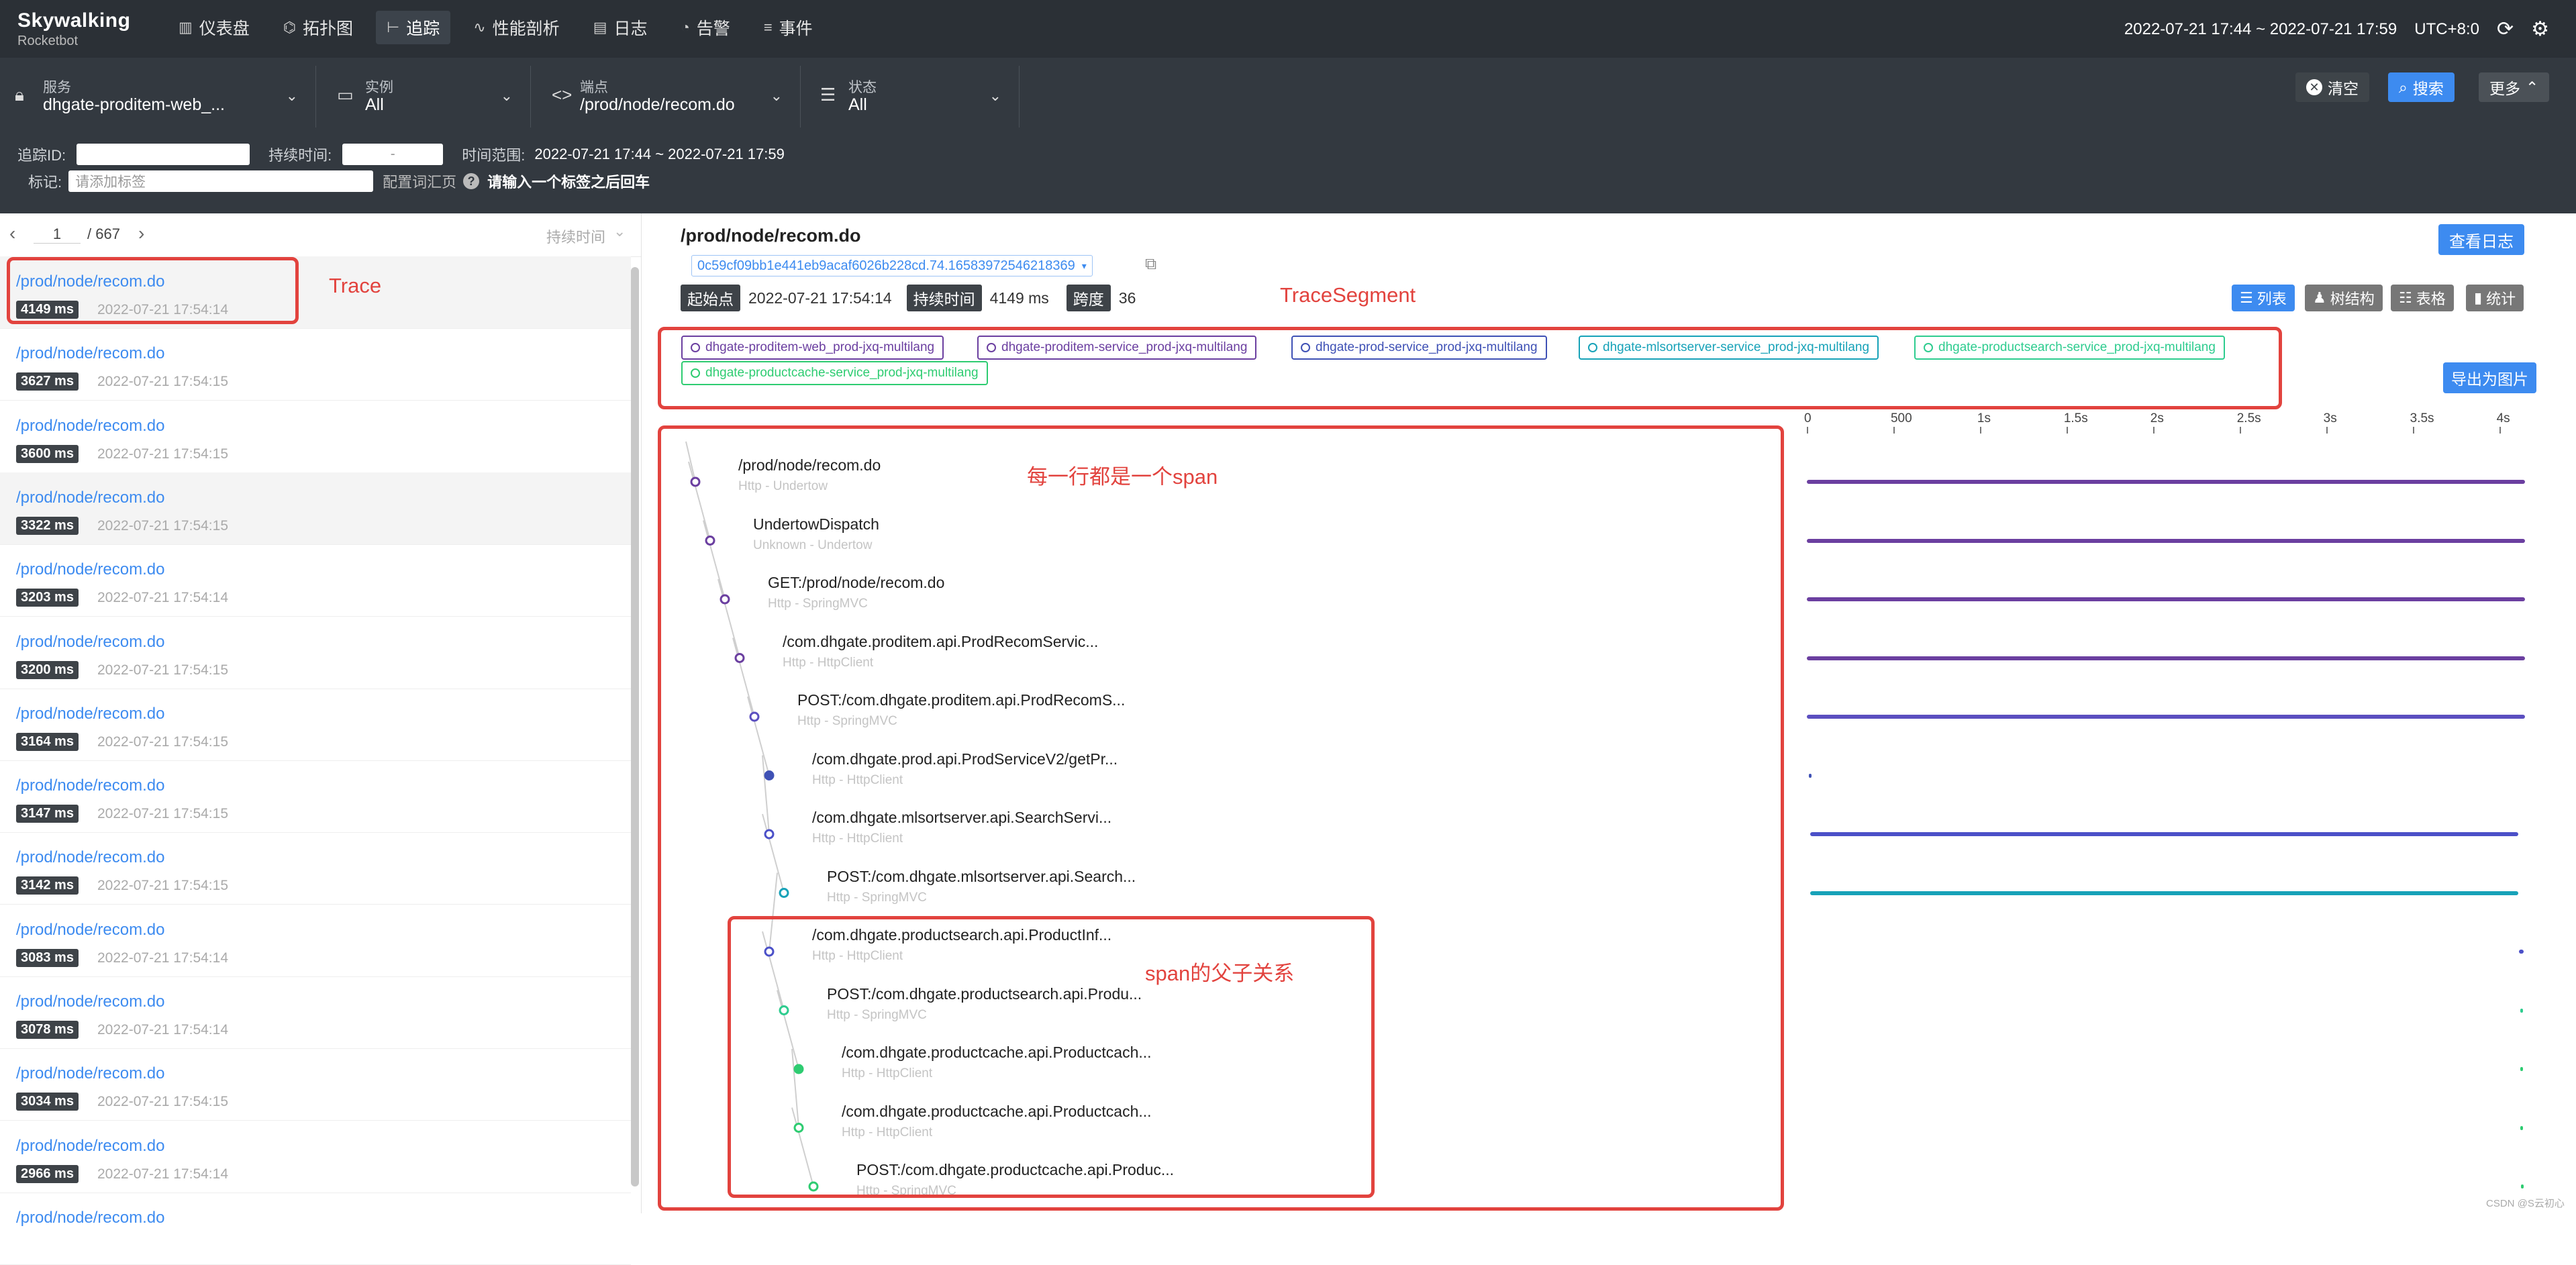 This screenshot has width=2576, height=1265. I want to click on annotation-trace-box, so click(153, 291).